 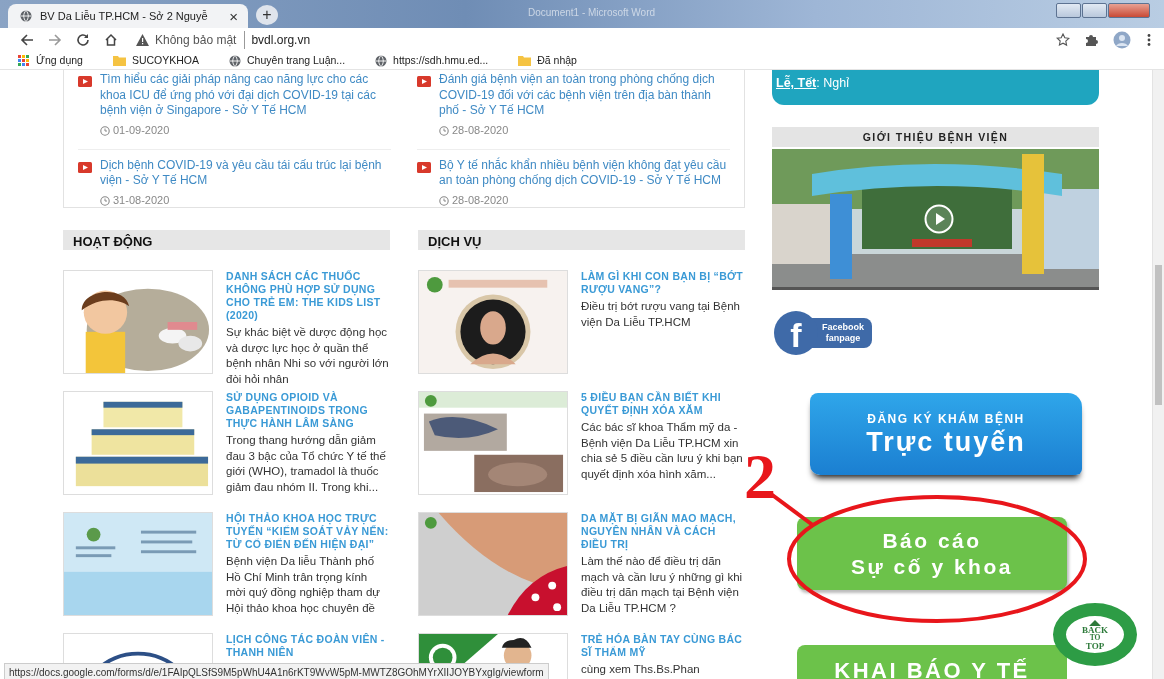 I want to click on minimize-button, so click(x=1068, y=10).